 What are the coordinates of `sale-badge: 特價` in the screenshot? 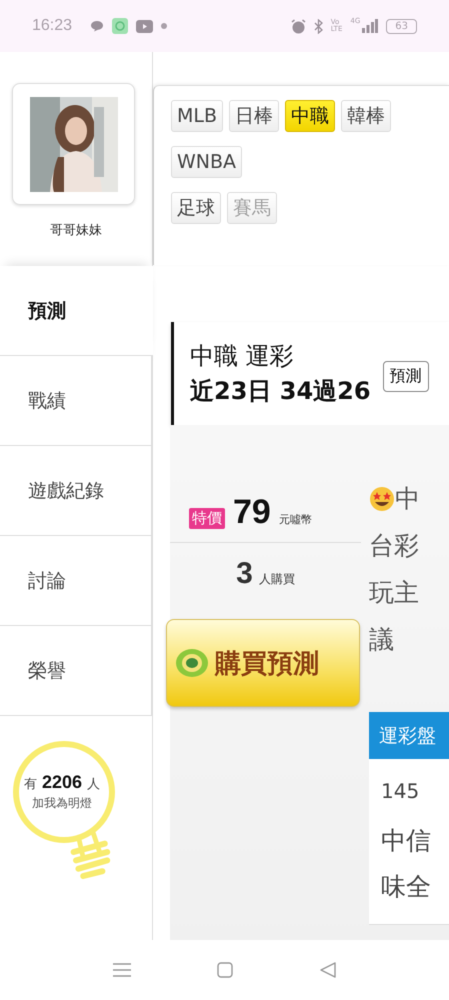 It's located at (207, 518).